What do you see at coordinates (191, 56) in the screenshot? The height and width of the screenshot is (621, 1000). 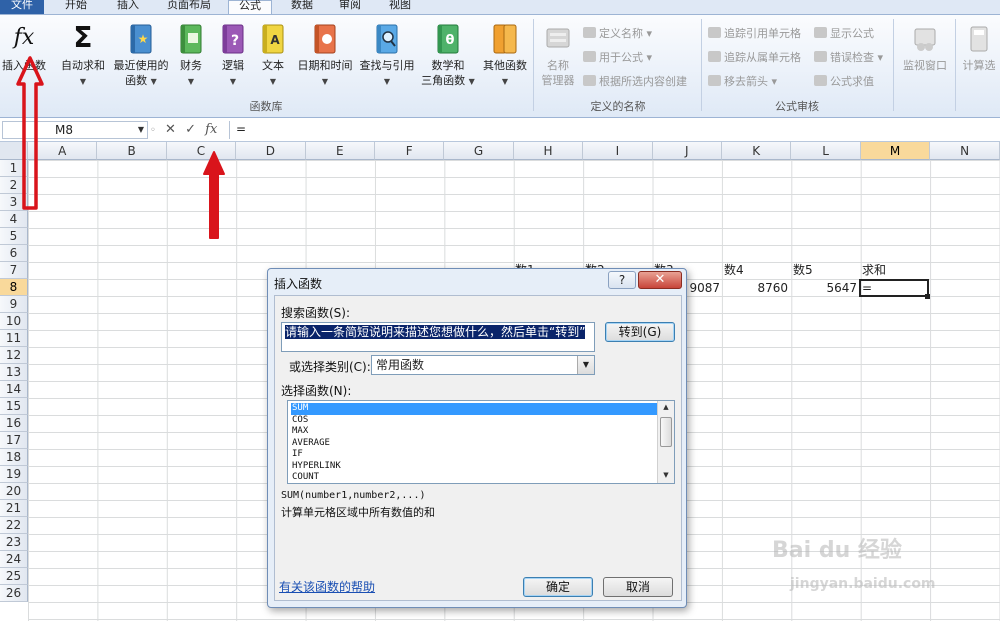 I see `finance-button: 财务 ▼` at bounding box center [191, 56].